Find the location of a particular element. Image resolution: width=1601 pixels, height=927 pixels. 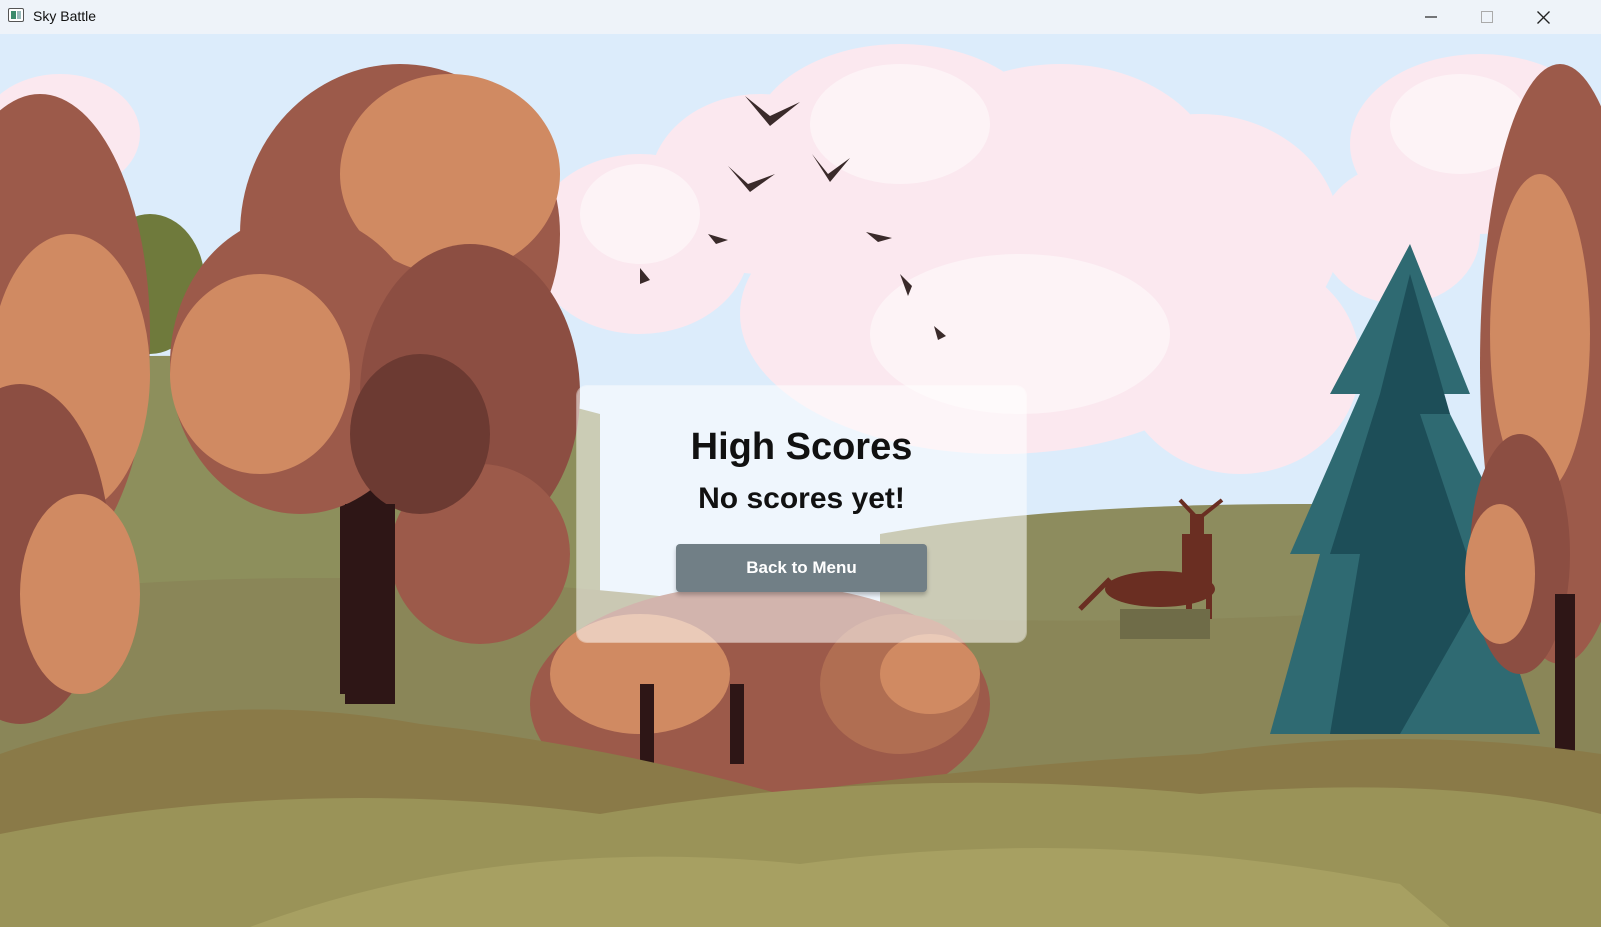

close-icon is located at coordinates (1543, 17).